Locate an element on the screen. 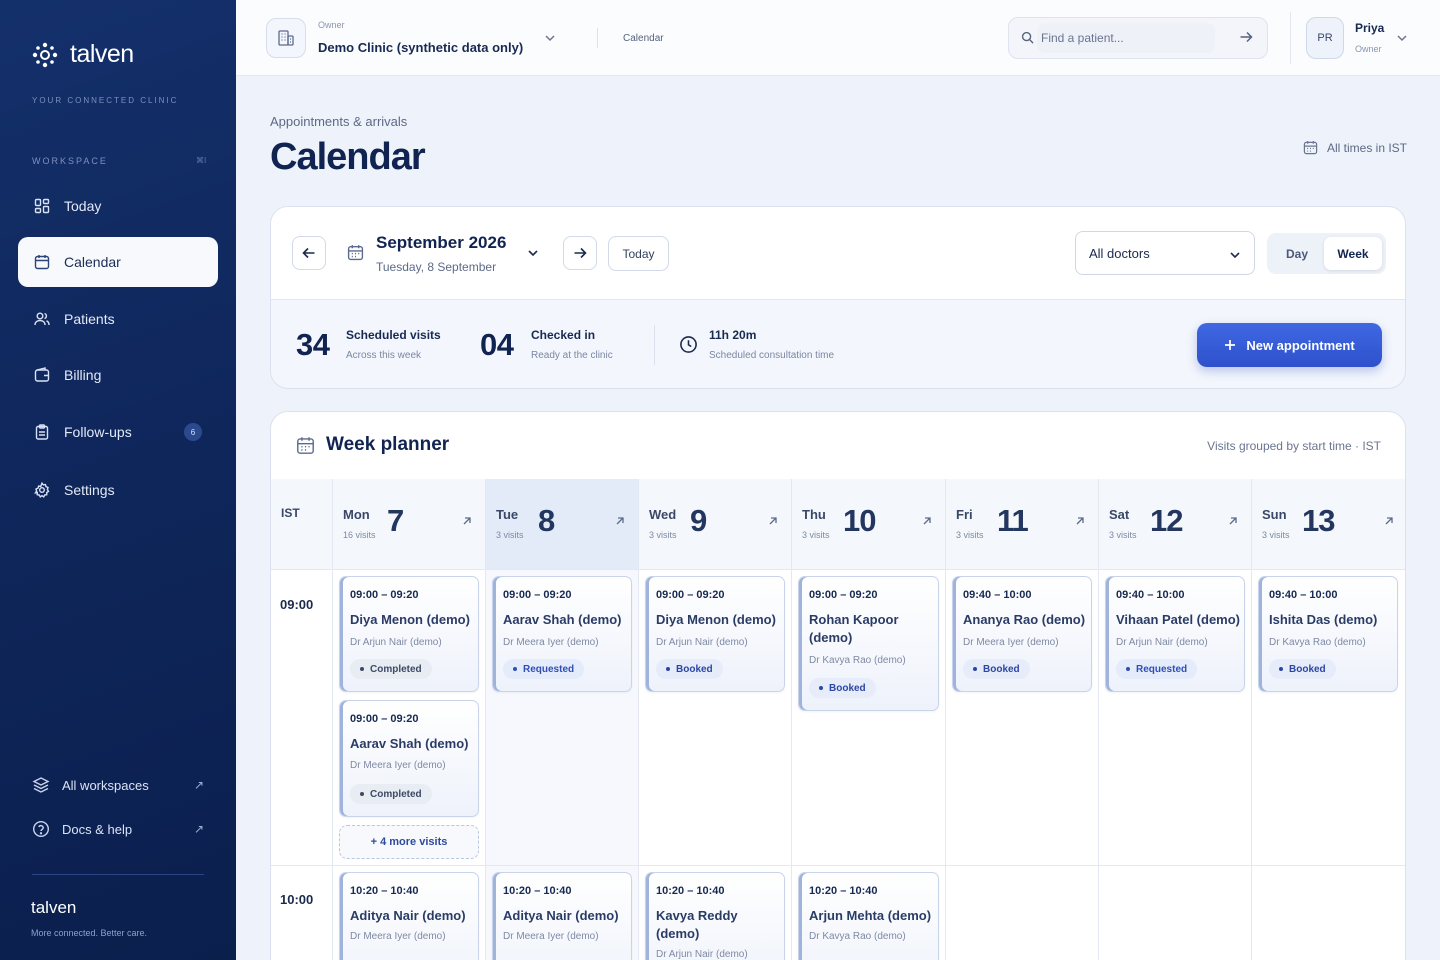 The width and height of the screenshot is (1440, 960). building-icon is located at coordinates (286, 38).